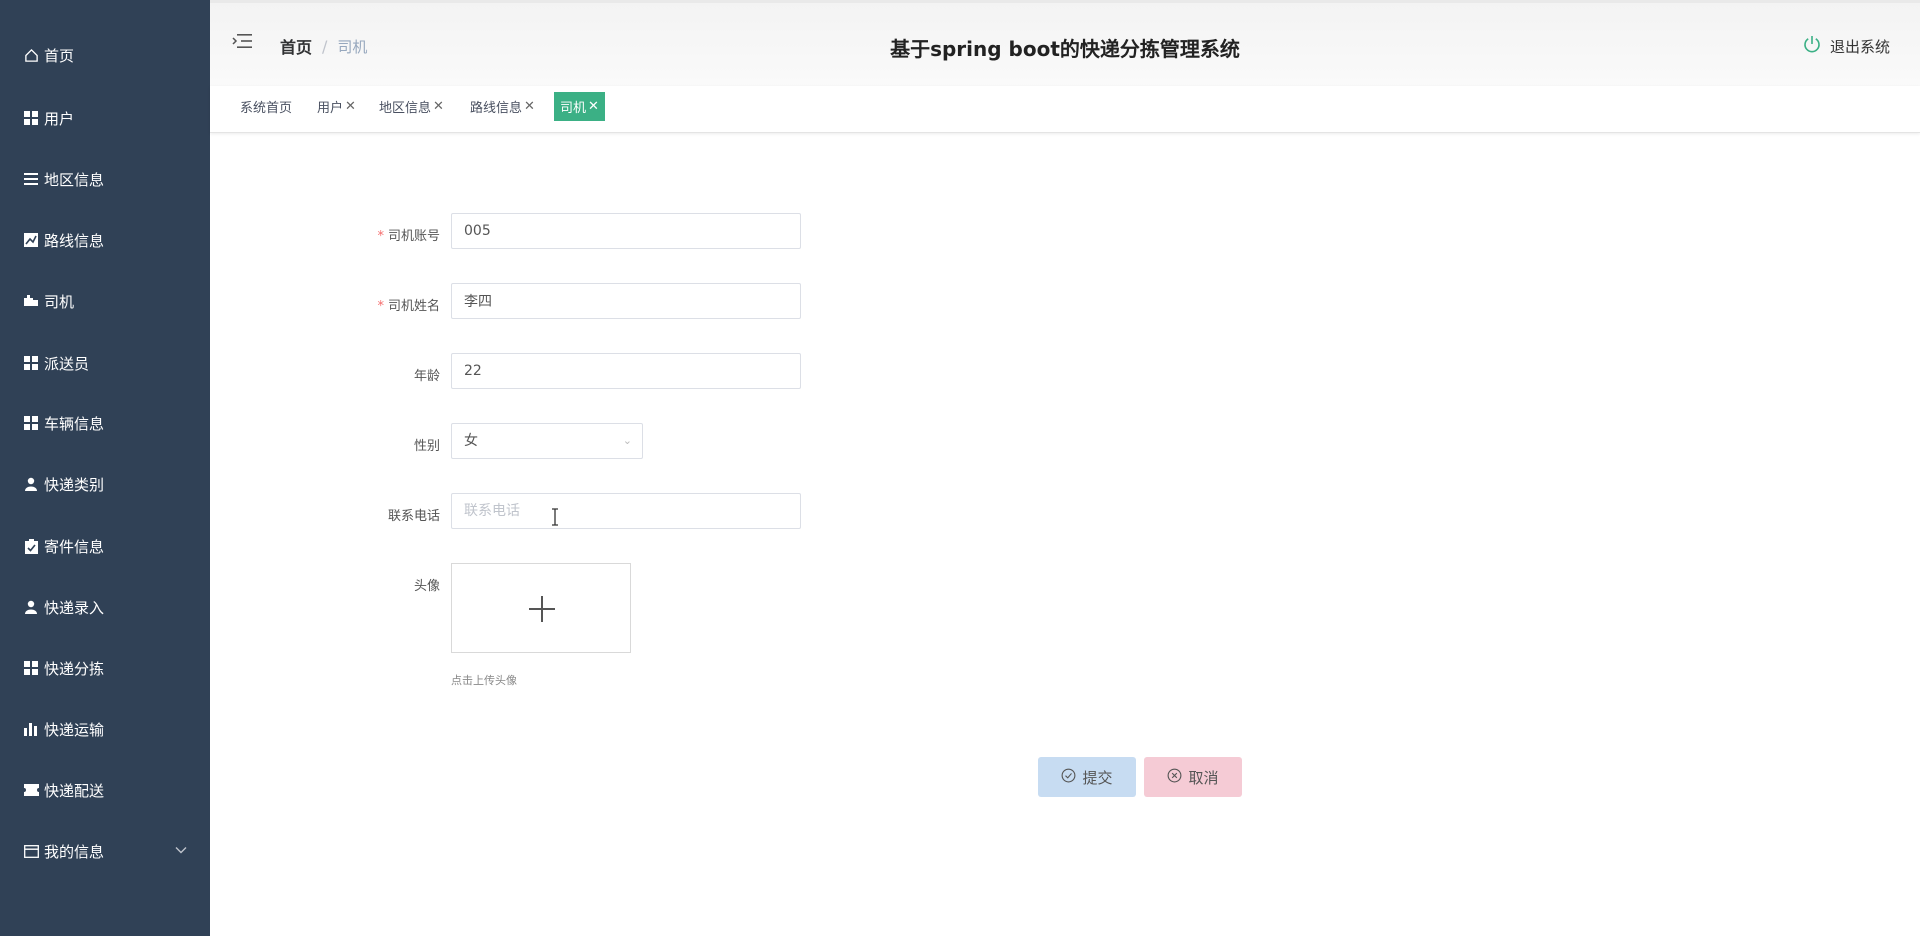  Describe the element at coordinates (626, 371) in the screenshot. I see `age-input` at that location.